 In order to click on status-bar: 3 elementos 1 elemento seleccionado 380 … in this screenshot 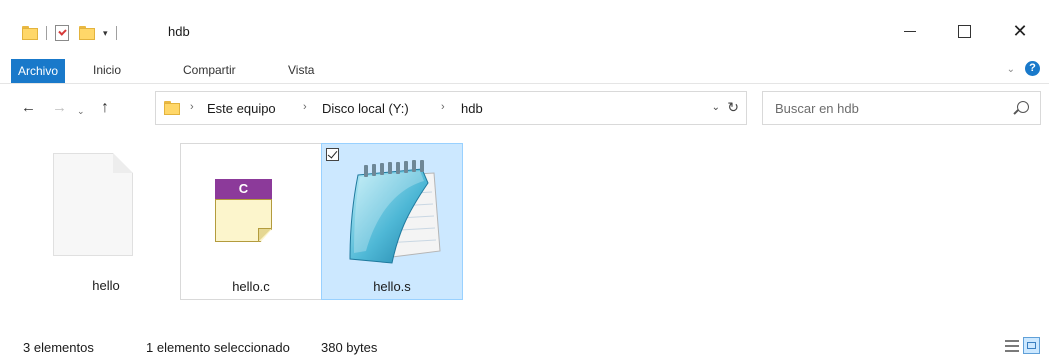, I will do `click(524, 345)`.